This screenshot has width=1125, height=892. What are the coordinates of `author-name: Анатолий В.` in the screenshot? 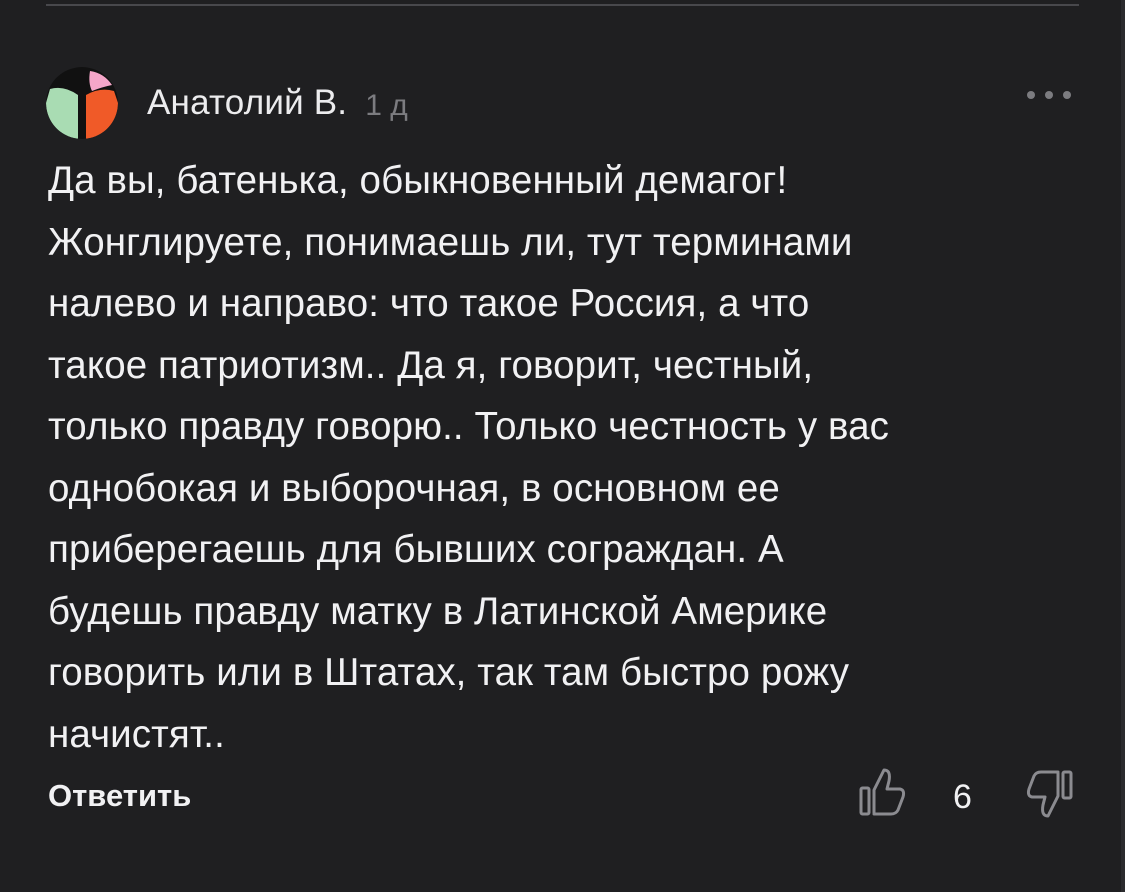 It's located at (247, 103).